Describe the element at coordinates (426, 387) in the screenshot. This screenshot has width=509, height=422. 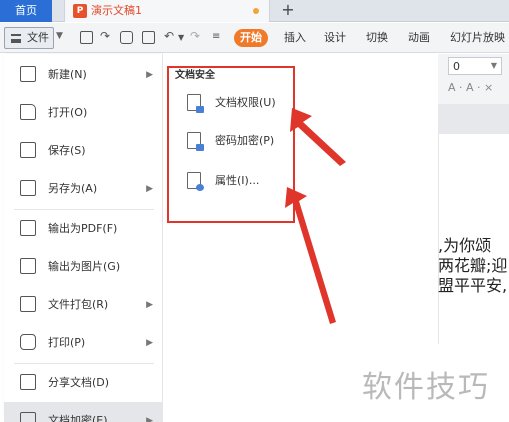
I see `watermark: 软件技巧` at that location.